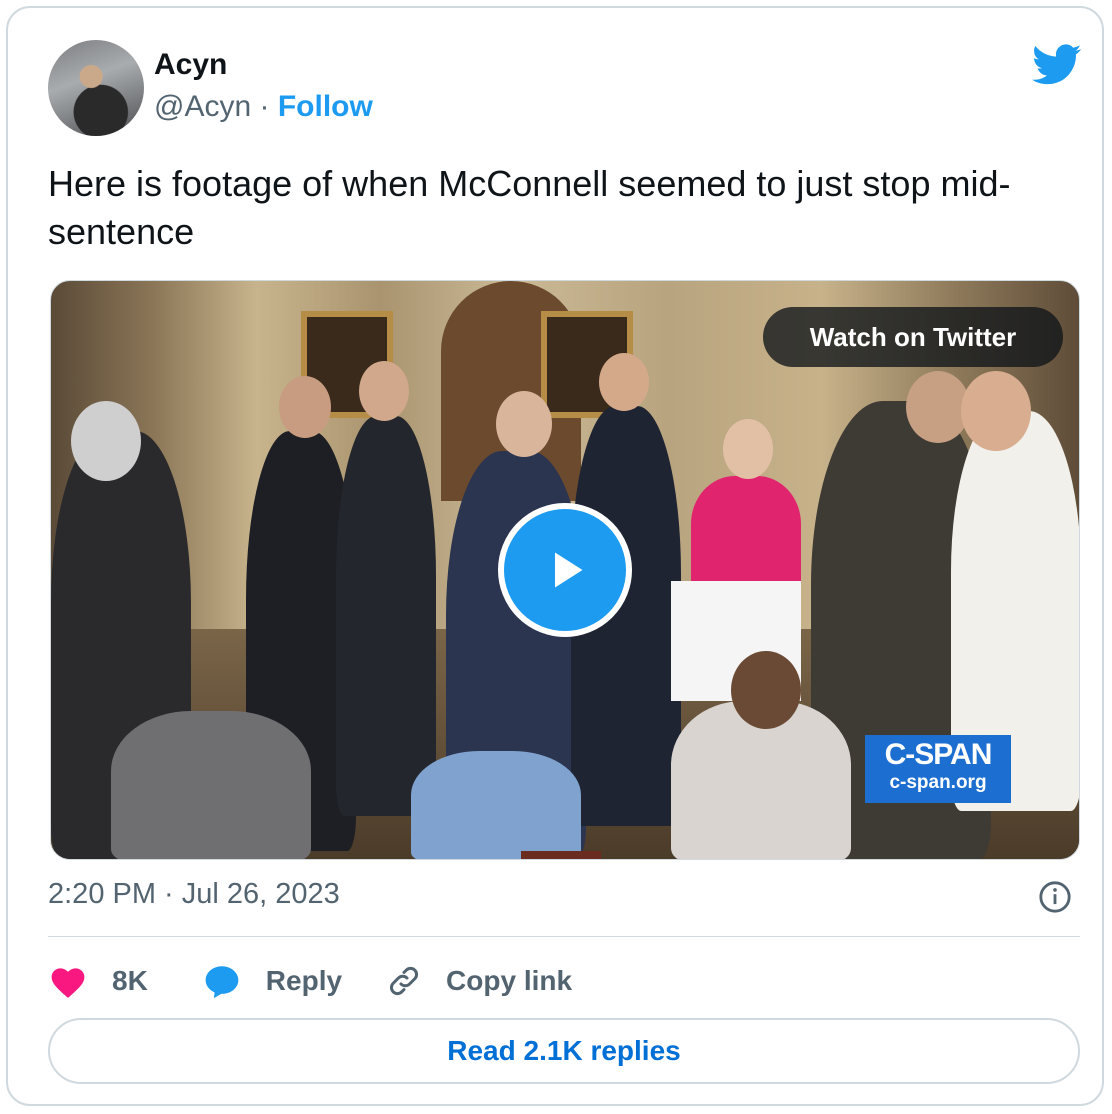 The image size is (1112, 1114). I want to click on like-button: 8K, so click(98, 981).